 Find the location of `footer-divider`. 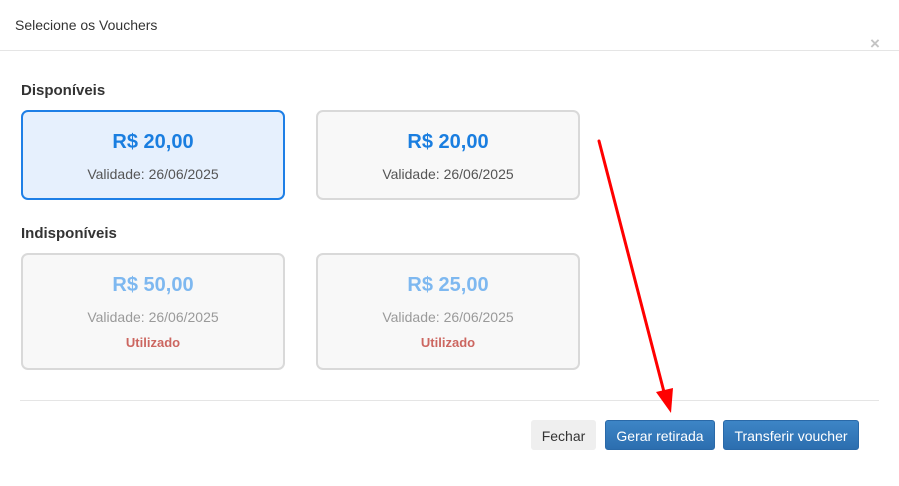

footer-divider is located at coordinates (449, 400).